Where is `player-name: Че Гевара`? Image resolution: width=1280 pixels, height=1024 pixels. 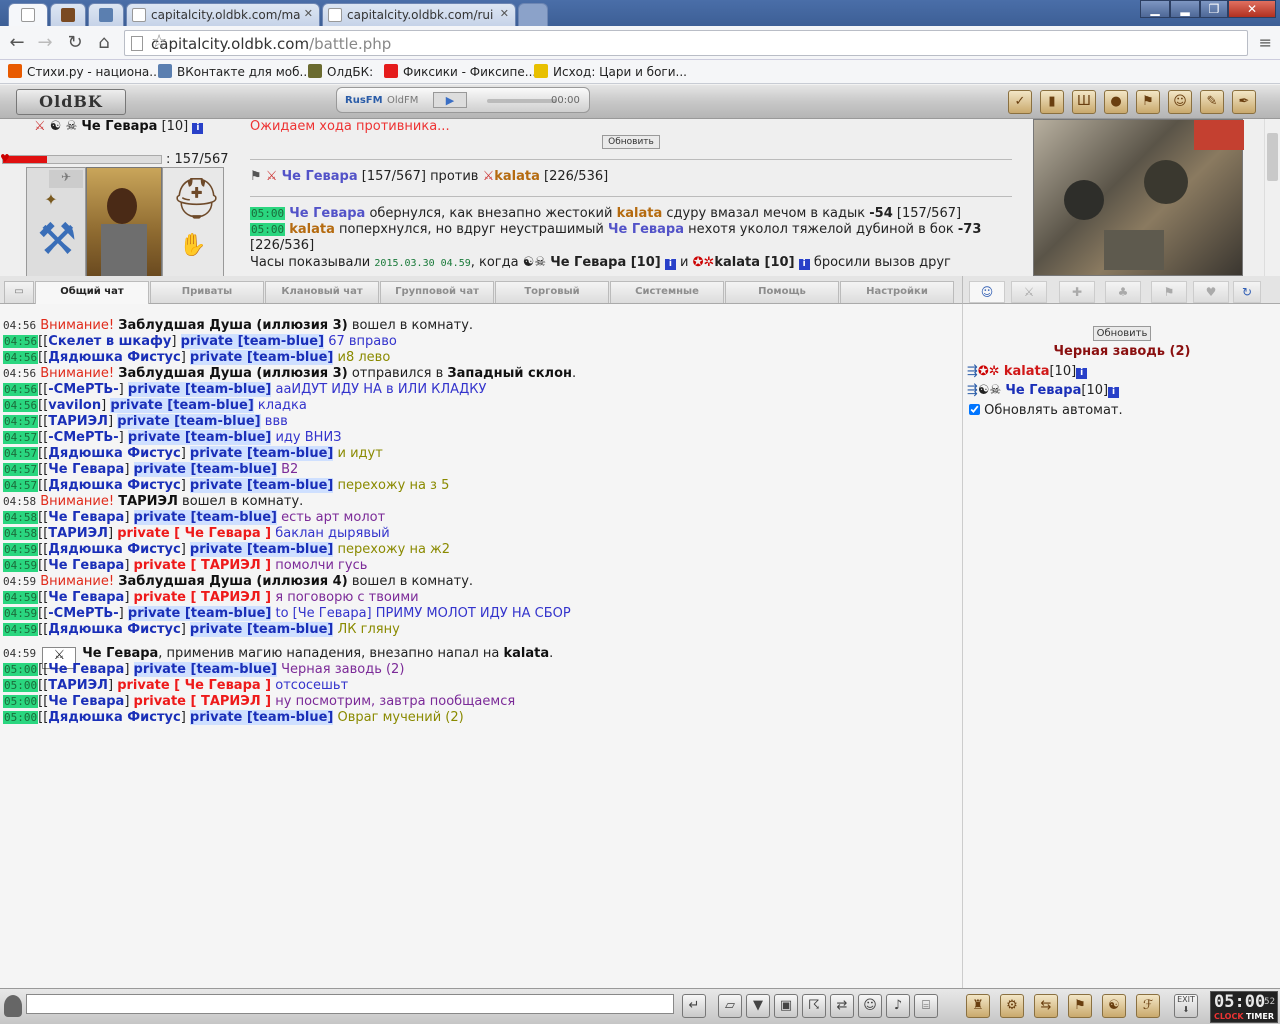 player-name: Че Гевара is located at coordinates (119, 126).